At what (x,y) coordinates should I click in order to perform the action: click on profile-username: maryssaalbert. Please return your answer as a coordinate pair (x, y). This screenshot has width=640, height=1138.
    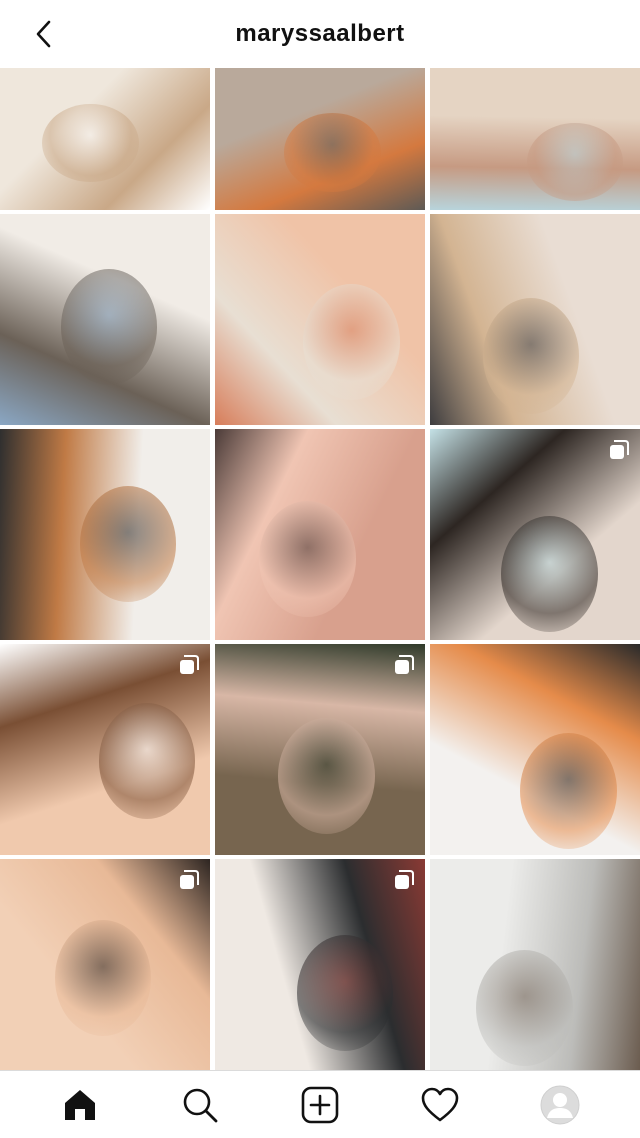
    Looking at the image, I should click on (320, 33).